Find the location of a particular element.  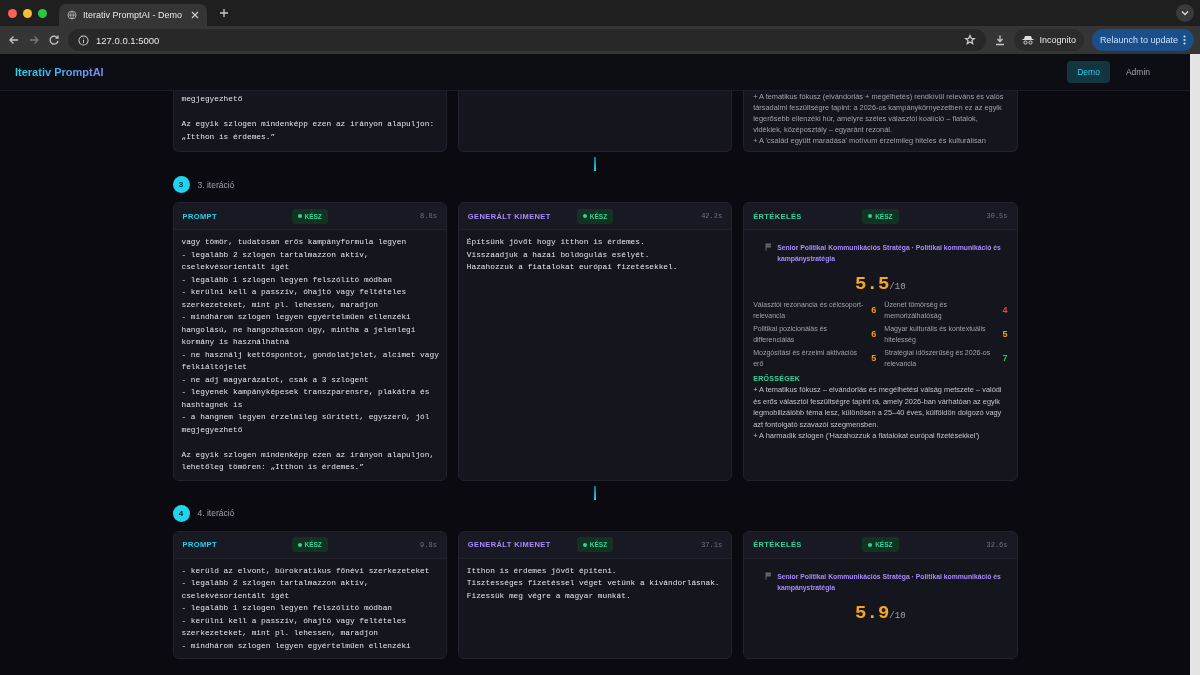

tab-search-button is located at coordinates (1185, 13).